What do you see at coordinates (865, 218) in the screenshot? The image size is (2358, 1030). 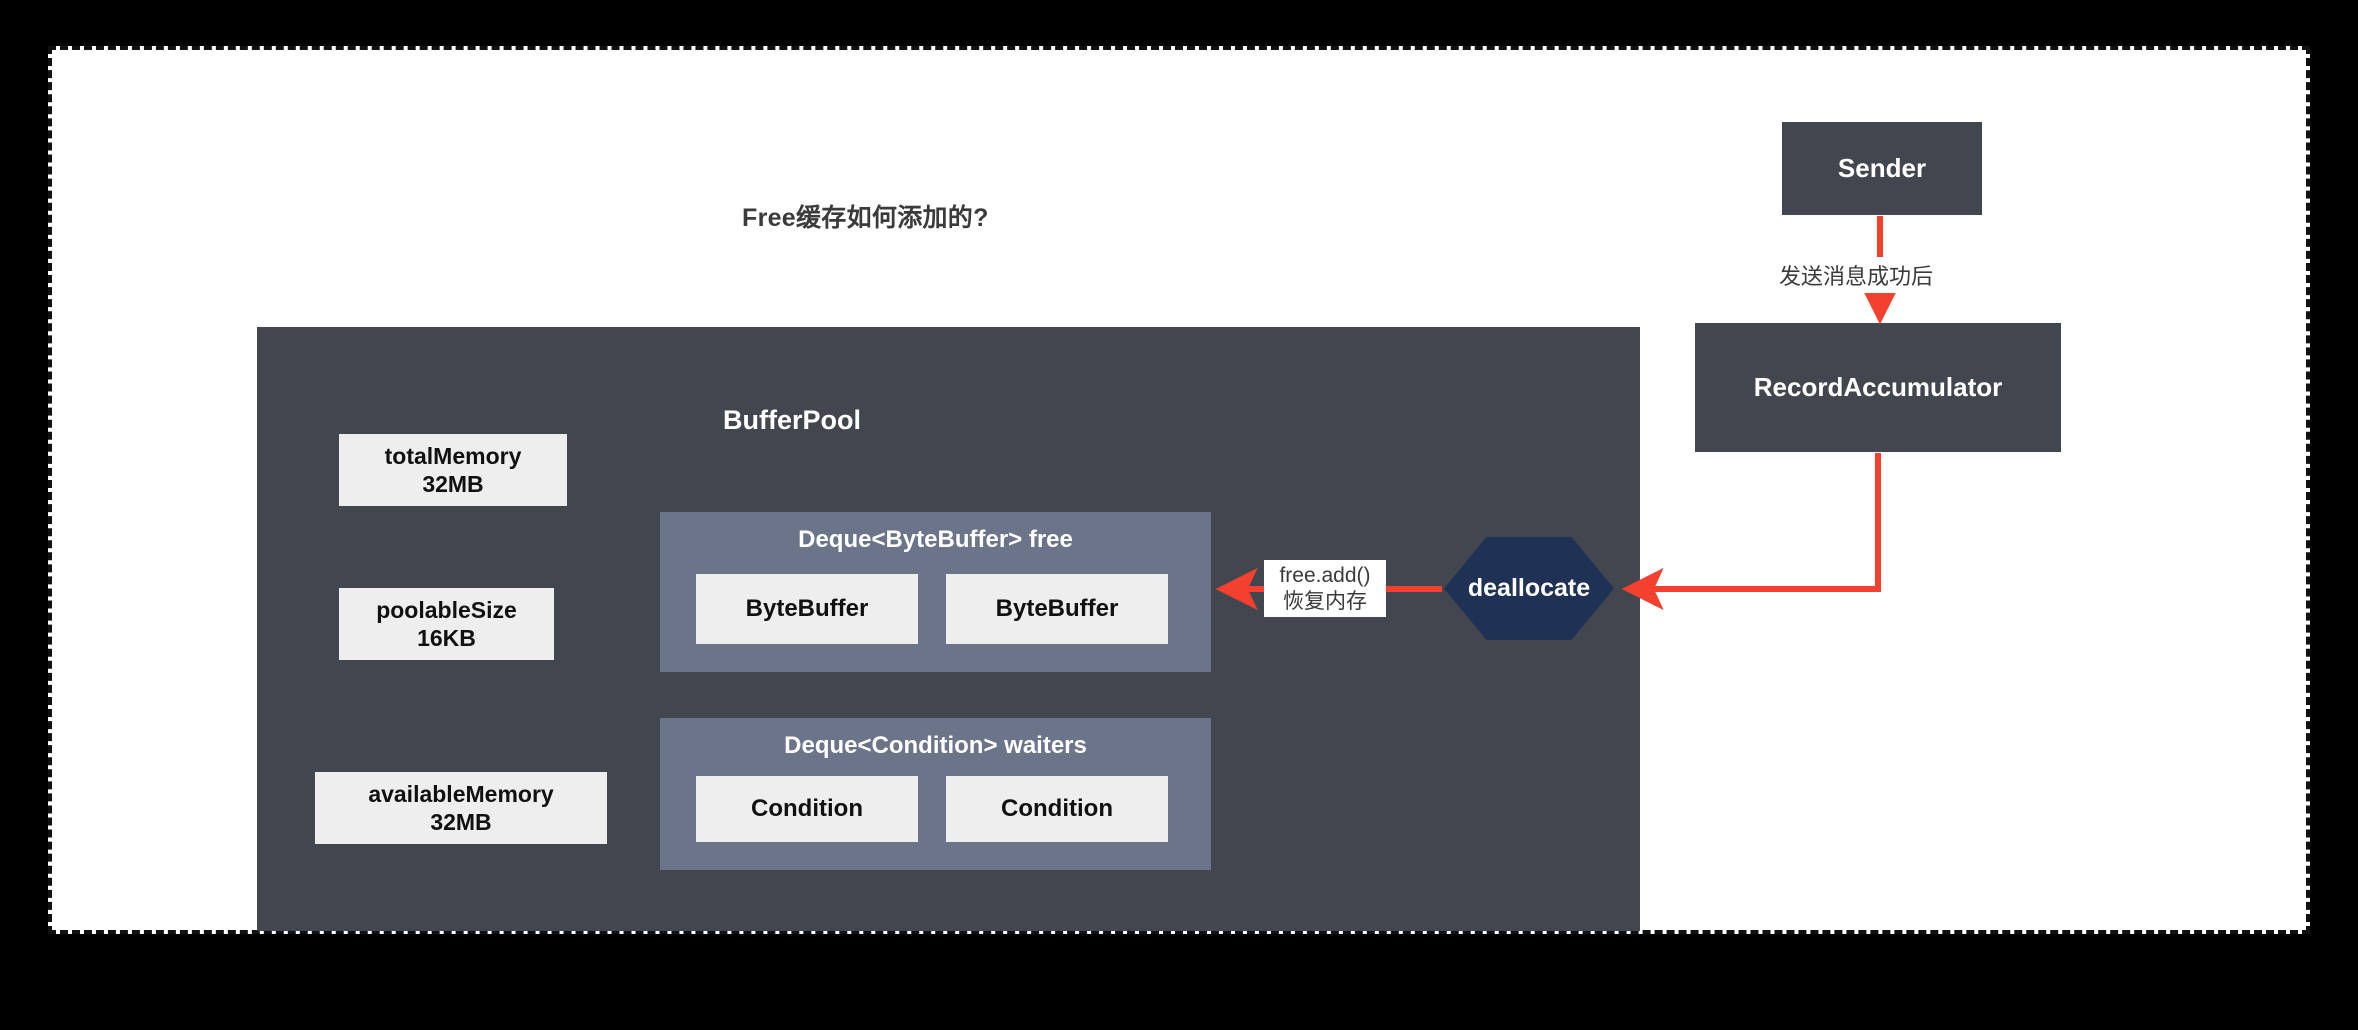 I see `page-title: Free缓存如何添加的?` at bounding box center [865, 218].